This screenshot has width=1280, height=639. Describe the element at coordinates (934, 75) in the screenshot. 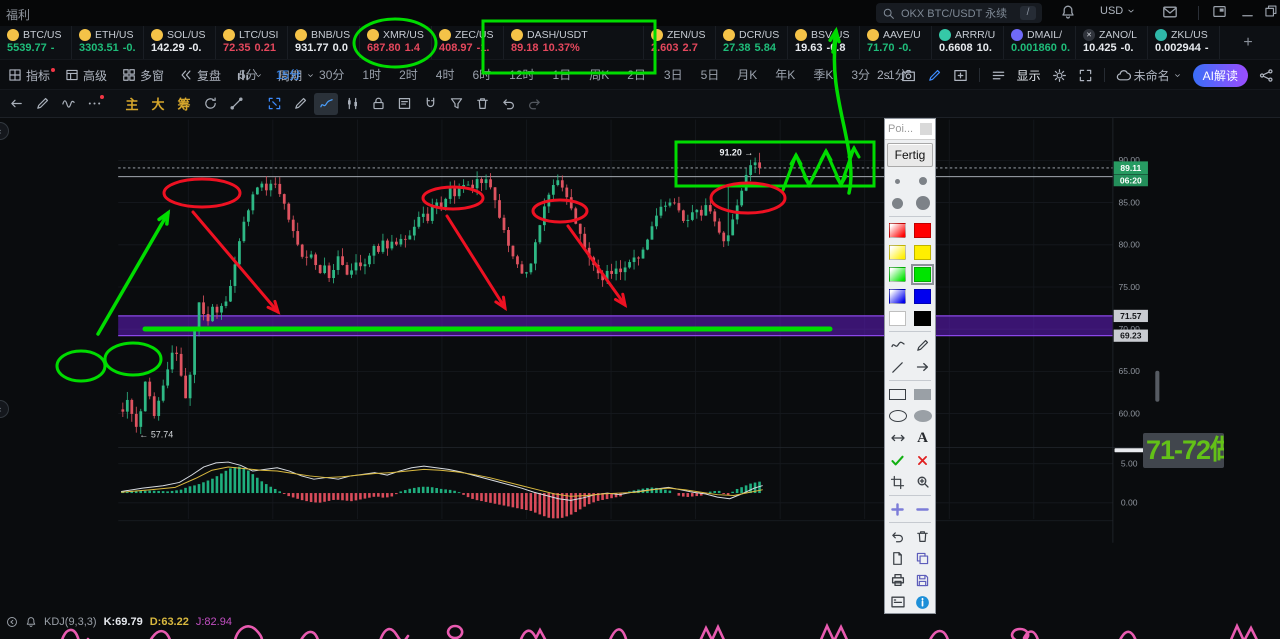

I see `draw-mode-icon` at that location.